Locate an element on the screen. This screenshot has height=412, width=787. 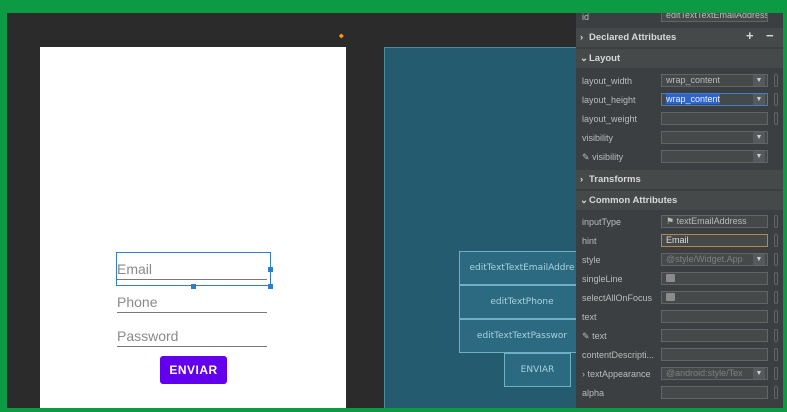
attr-value: Email is located at coordinates (714, 240).